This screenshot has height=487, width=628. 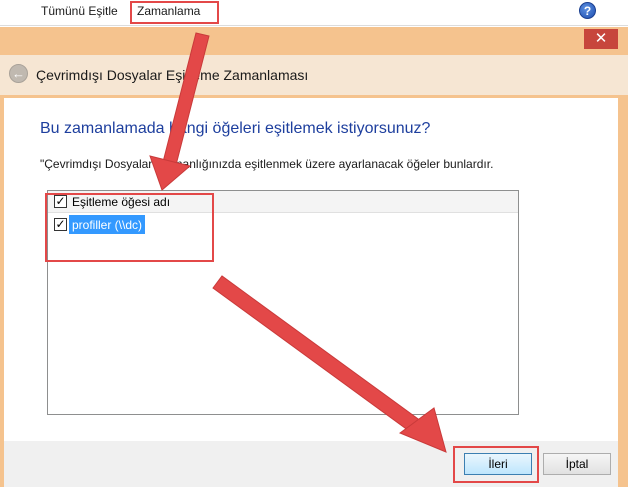 I want to click on menu-sync-all: Tümünü Eşitle, so click(x=79, y=11).